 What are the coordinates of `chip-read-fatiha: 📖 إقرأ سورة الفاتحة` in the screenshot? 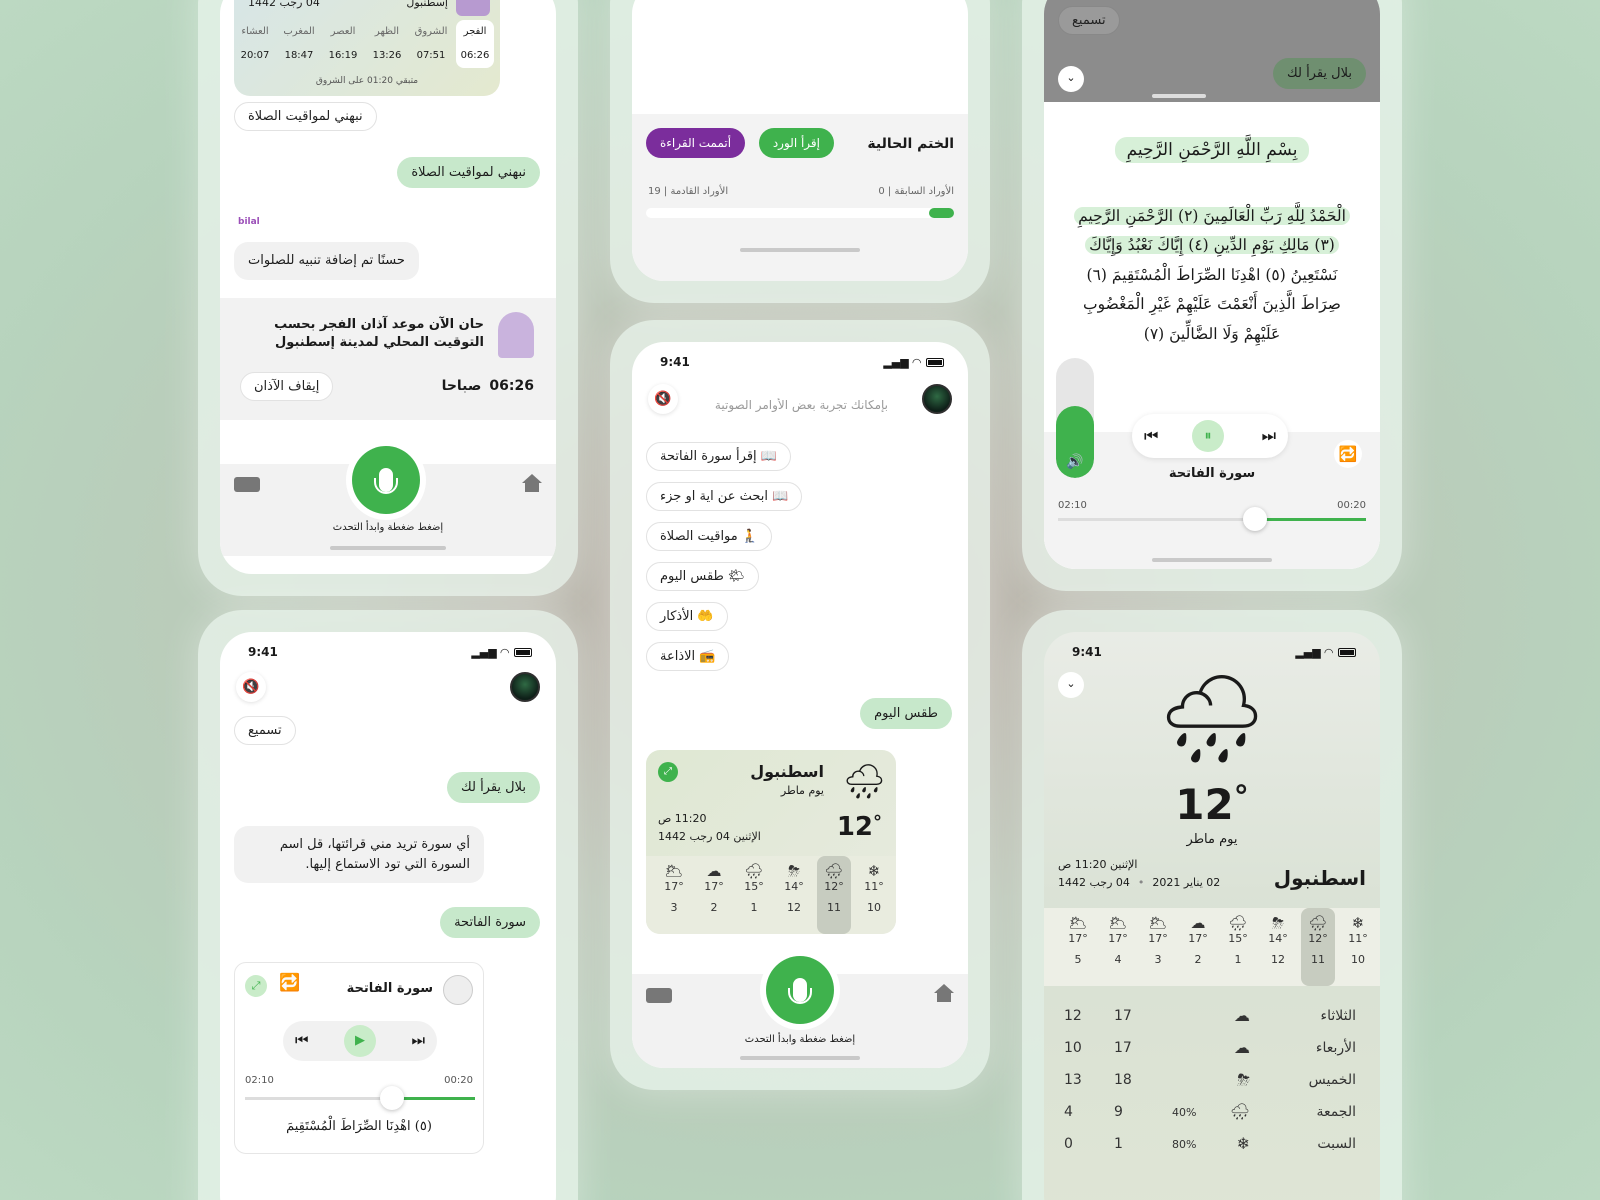 It's located at (718, 456).